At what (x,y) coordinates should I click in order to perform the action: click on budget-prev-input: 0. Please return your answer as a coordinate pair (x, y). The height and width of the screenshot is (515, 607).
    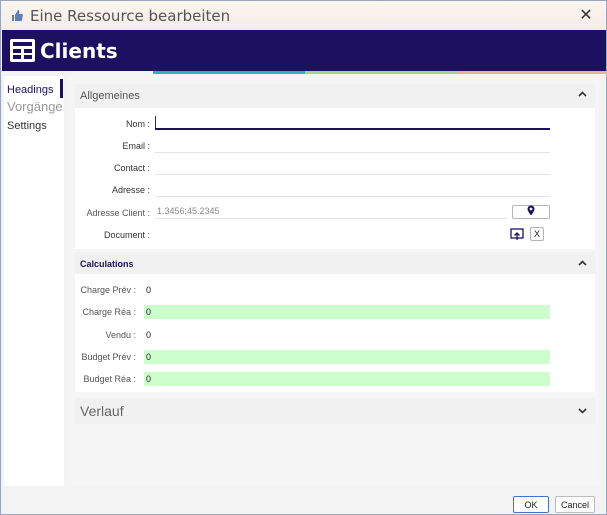
    Looking at the image, I should click on (347, 357).